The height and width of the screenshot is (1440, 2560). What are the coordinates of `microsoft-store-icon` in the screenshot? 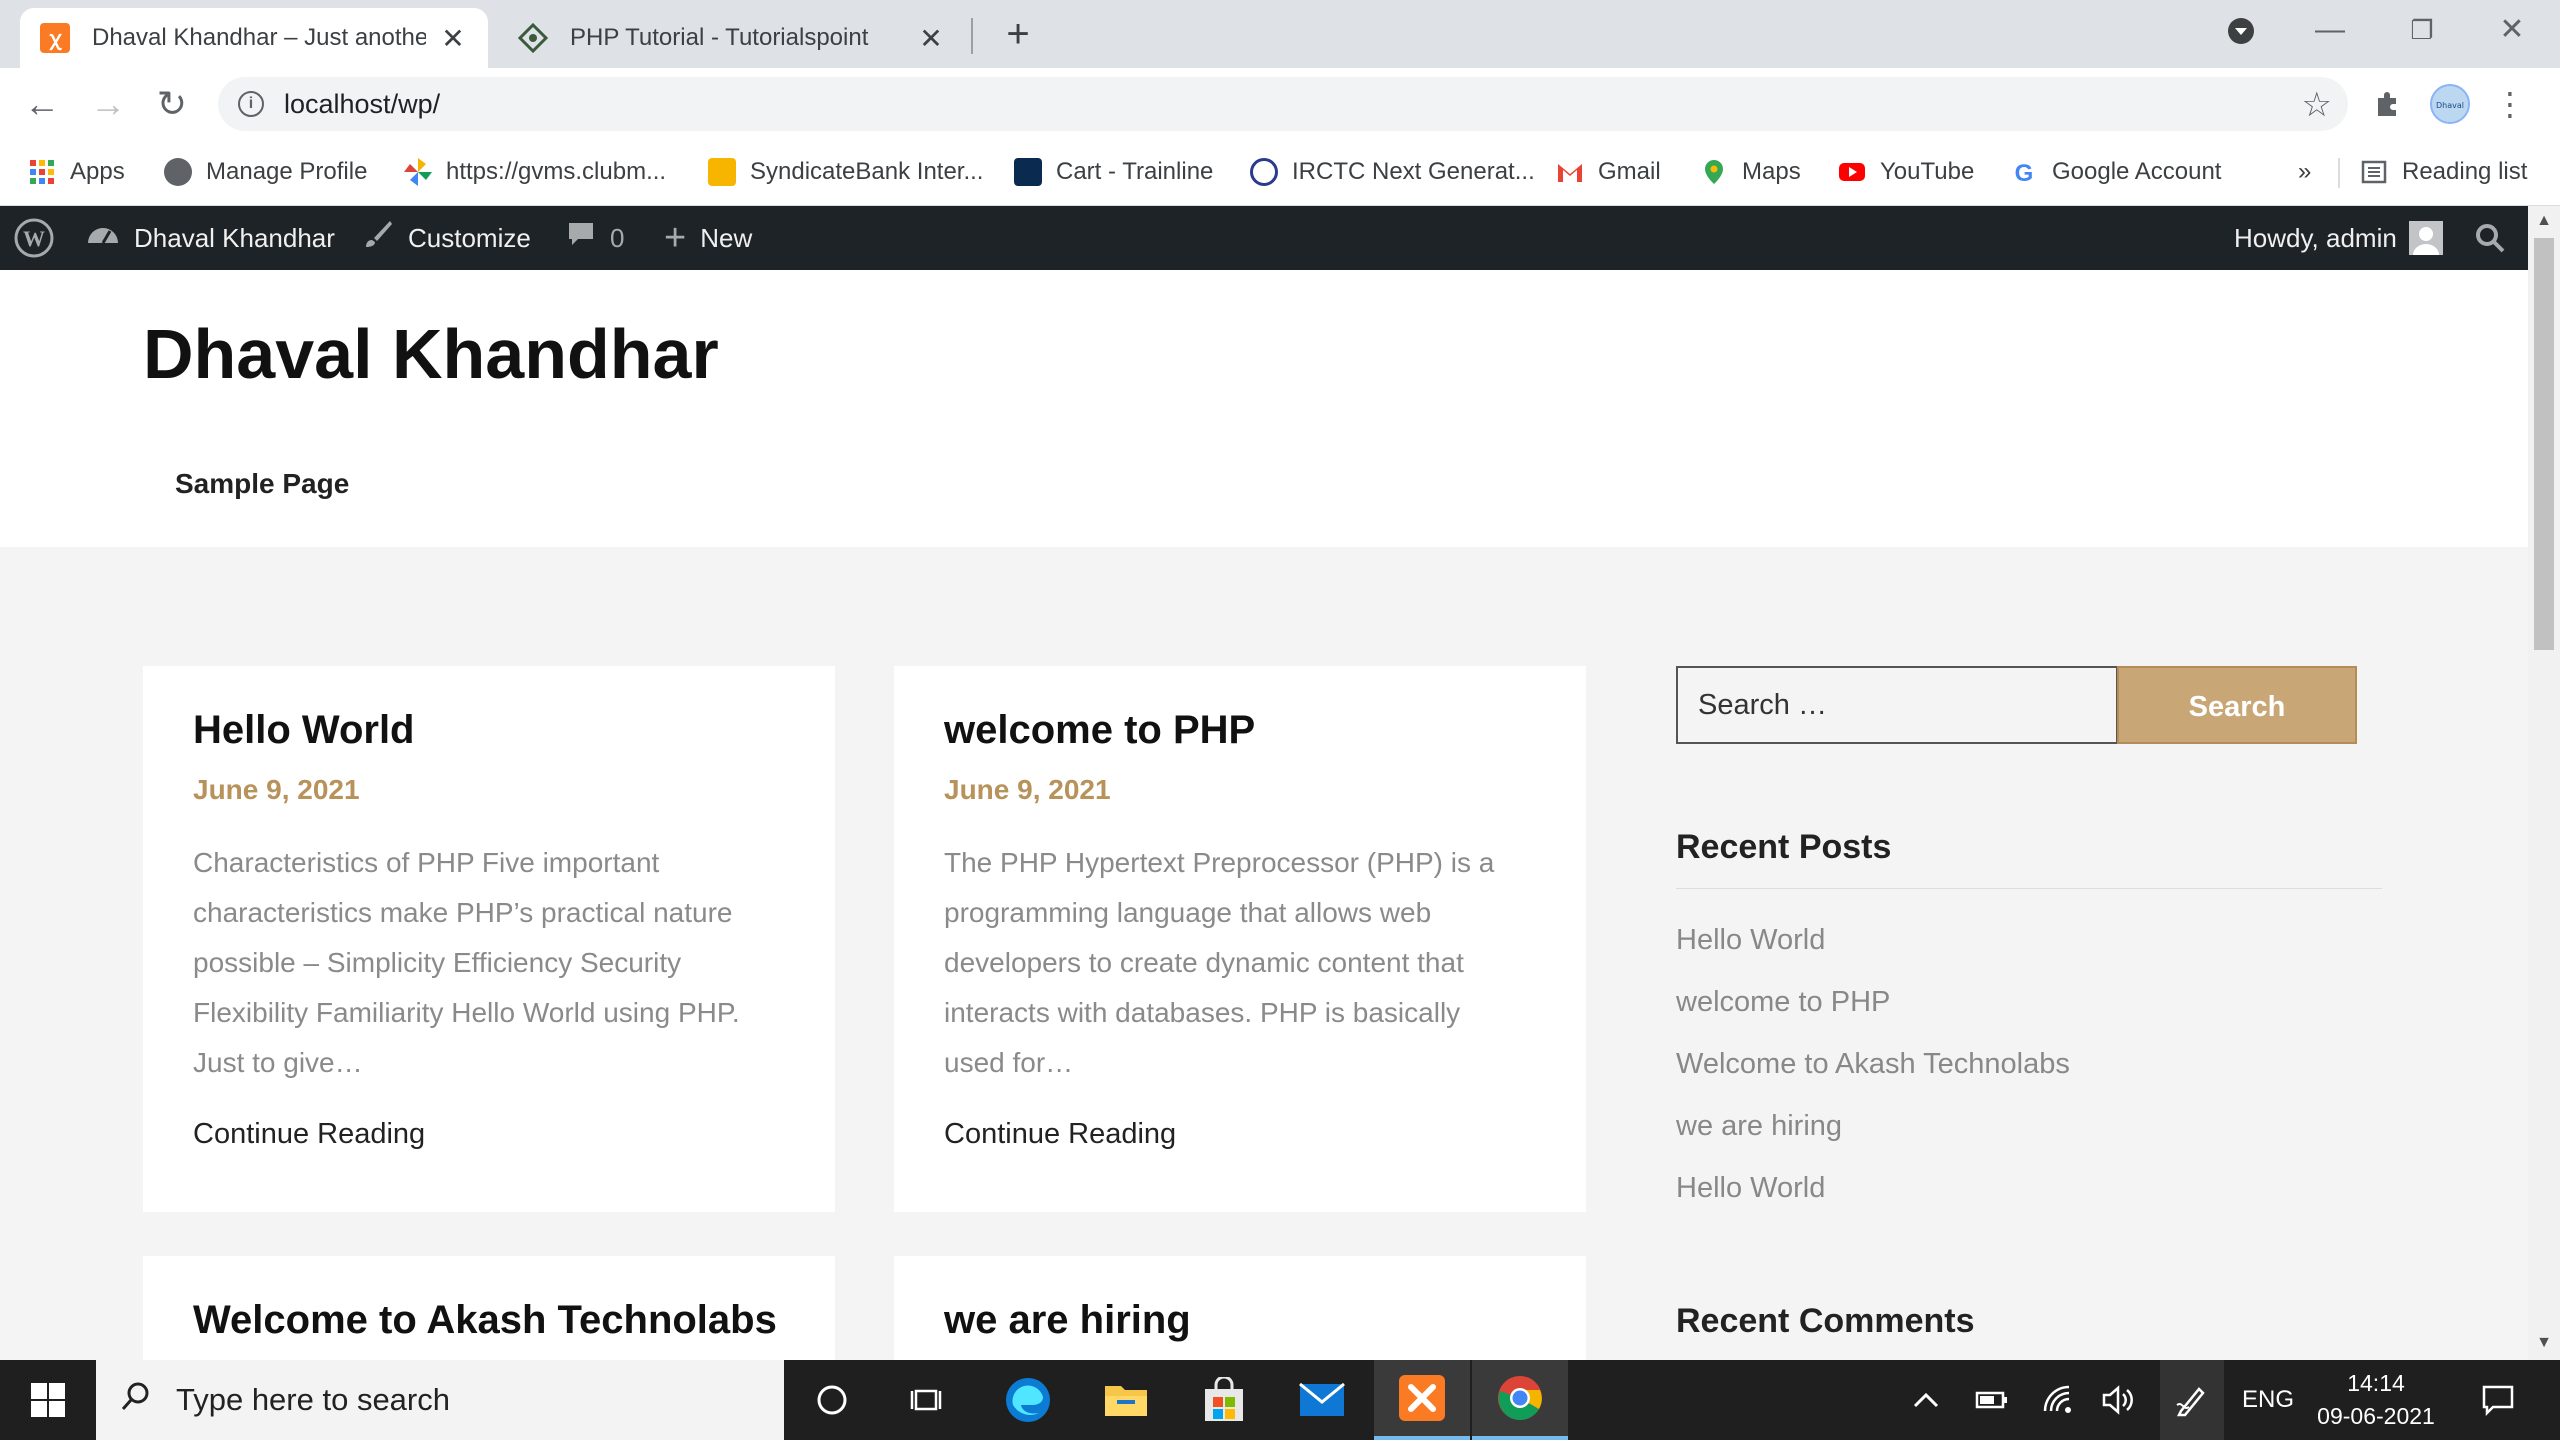 It's located at (1224, 1400).